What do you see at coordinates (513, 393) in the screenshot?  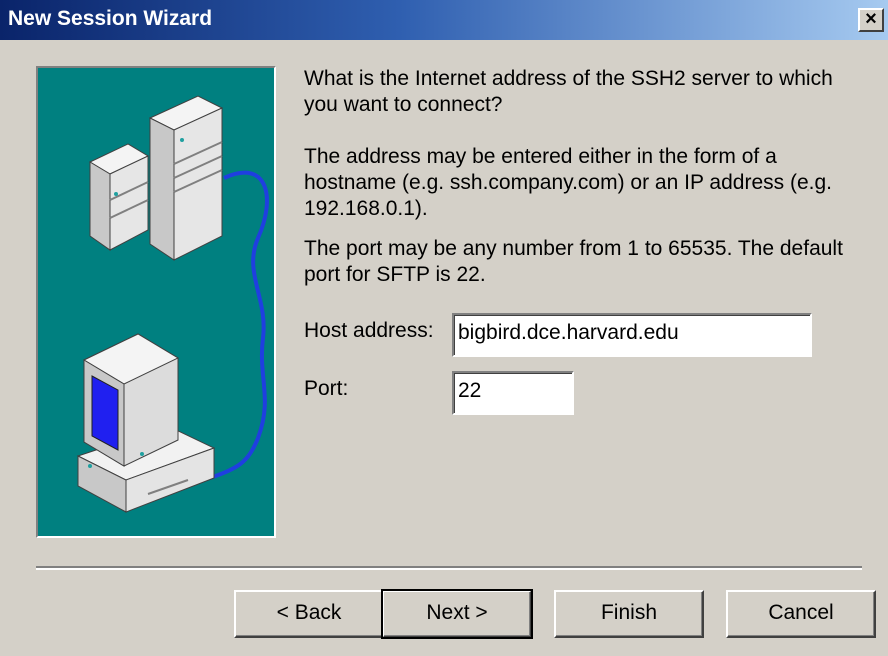 I see `port-input: 22` at bounding box center [513, 393].